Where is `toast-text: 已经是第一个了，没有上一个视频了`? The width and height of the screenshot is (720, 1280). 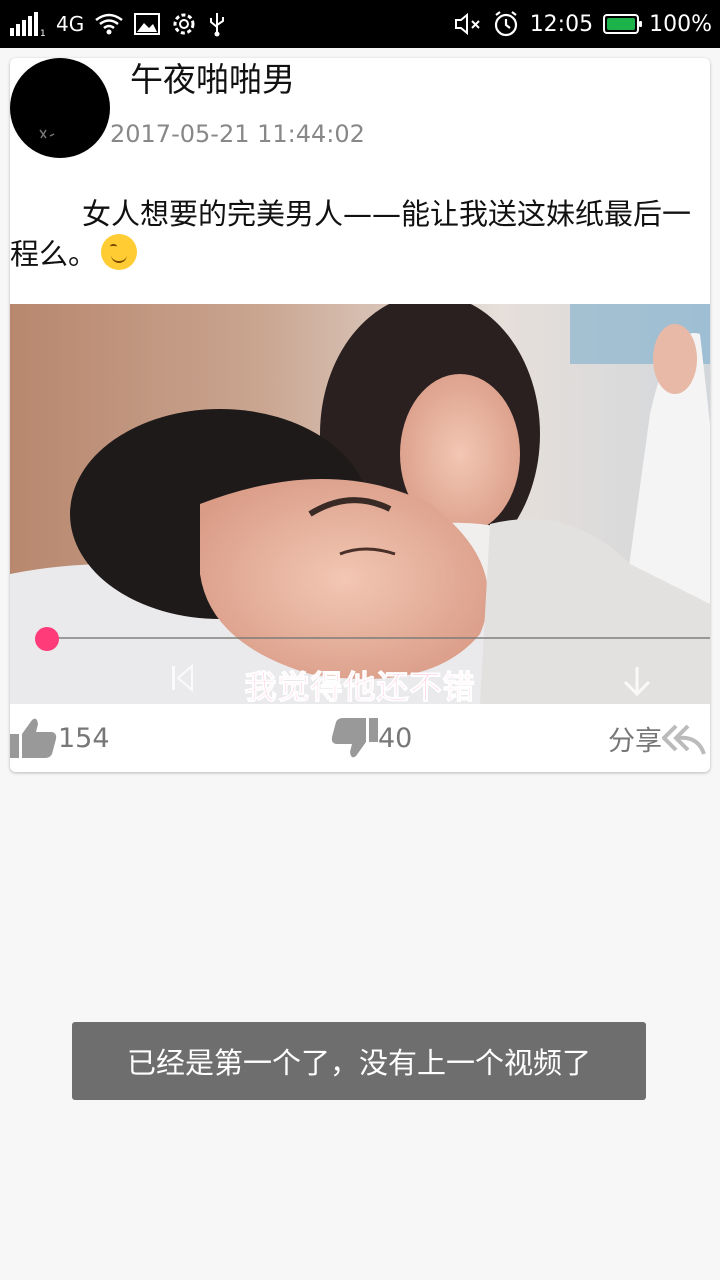
toast-text: 已经是第一个了，没有上一个视频了 is located at coordinates (358, 1063).